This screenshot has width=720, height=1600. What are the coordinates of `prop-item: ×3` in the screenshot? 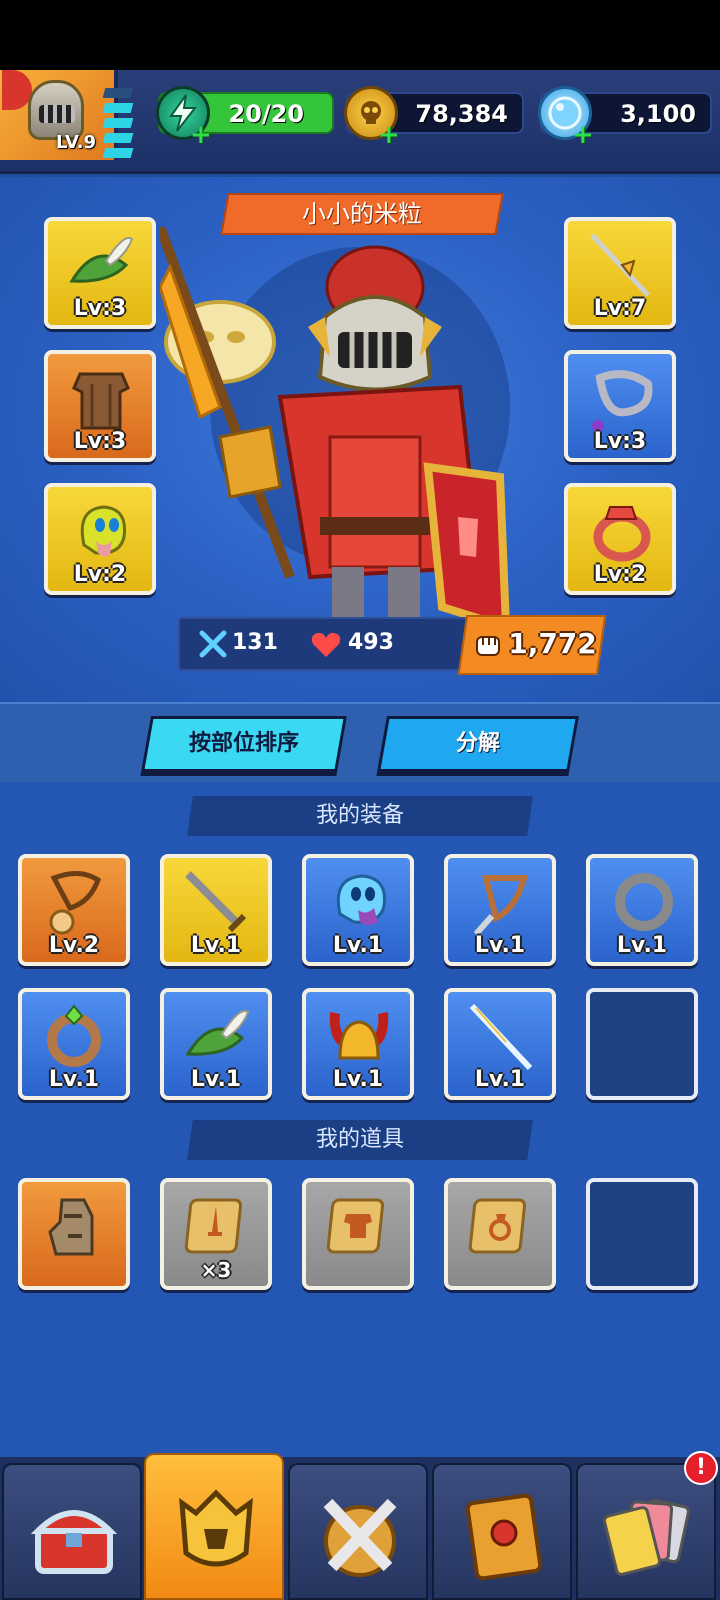 It's located at (216, 1234).